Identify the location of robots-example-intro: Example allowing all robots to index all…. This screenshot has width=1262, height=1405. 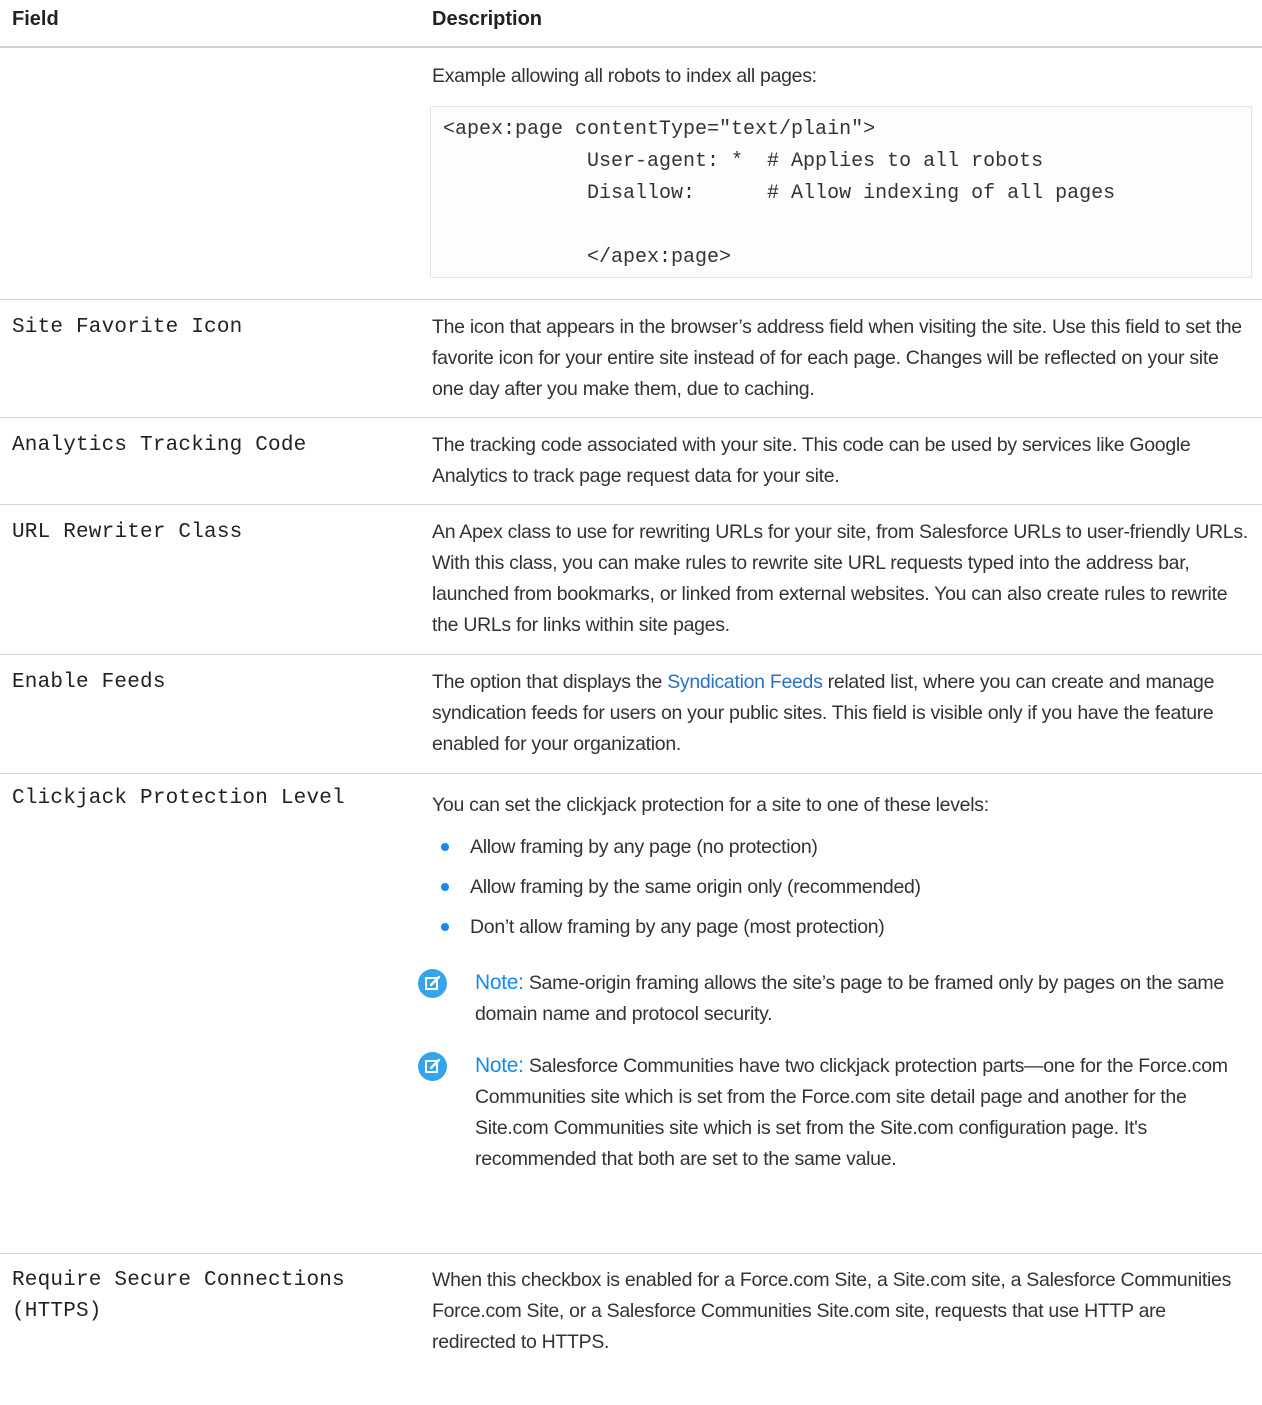
(624, 76).